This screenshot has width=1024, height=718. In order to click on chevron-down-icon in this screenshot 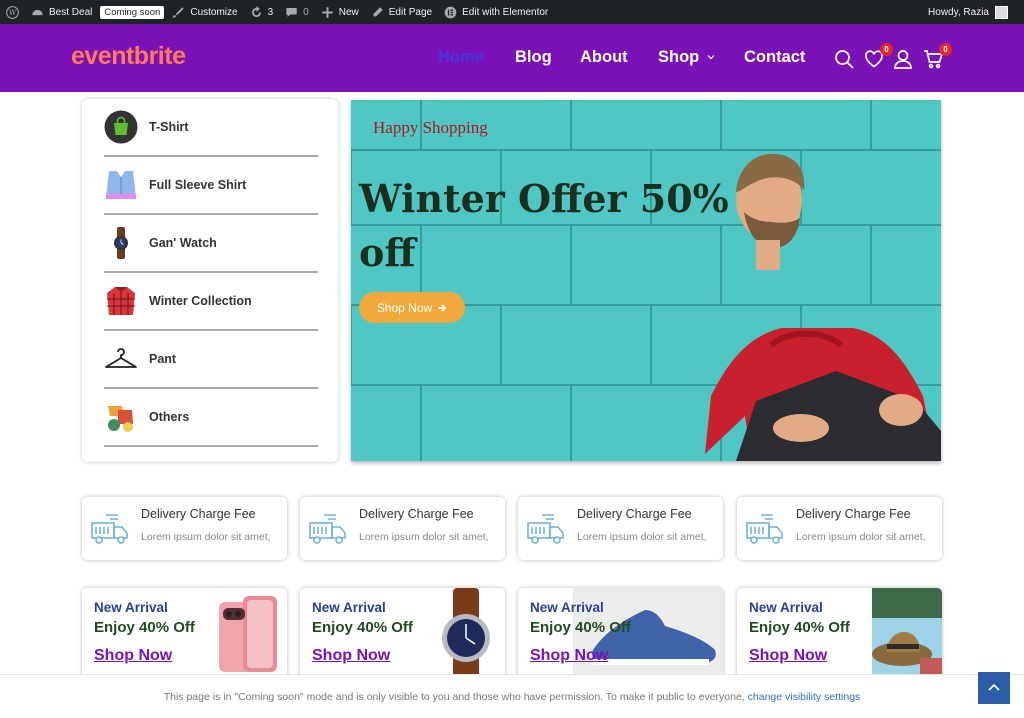, I will do `click(711, 57)`.